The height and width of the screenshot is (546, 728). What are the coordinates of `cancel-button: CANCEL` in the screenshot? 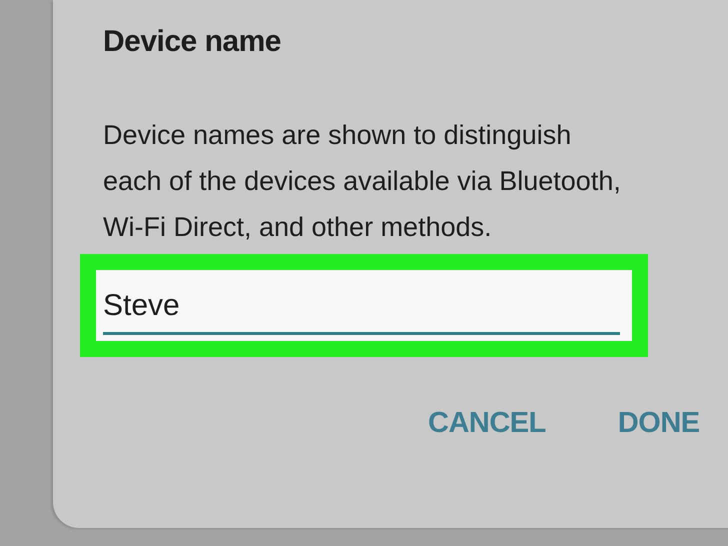 It's located at (487, 423).